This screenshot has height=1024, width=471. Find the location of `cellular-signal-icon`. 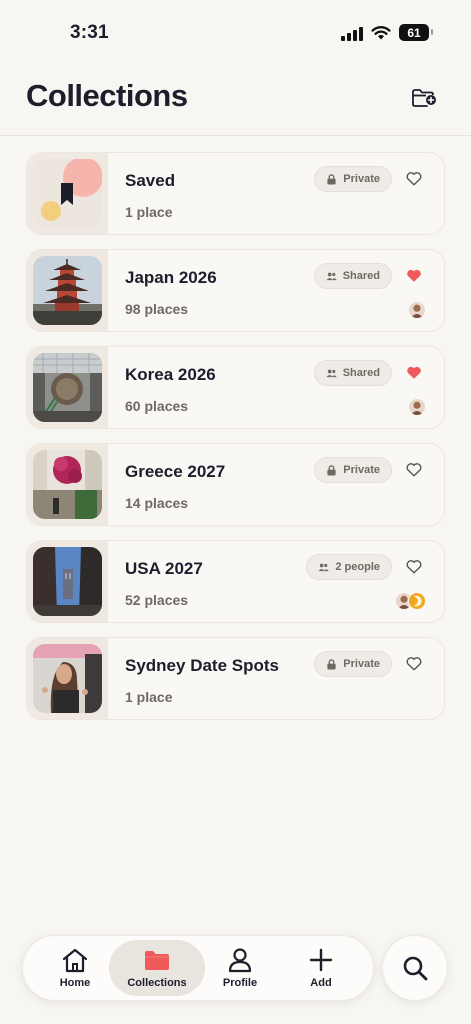

cellular-signal-icon is located at coordinates (352, 33).